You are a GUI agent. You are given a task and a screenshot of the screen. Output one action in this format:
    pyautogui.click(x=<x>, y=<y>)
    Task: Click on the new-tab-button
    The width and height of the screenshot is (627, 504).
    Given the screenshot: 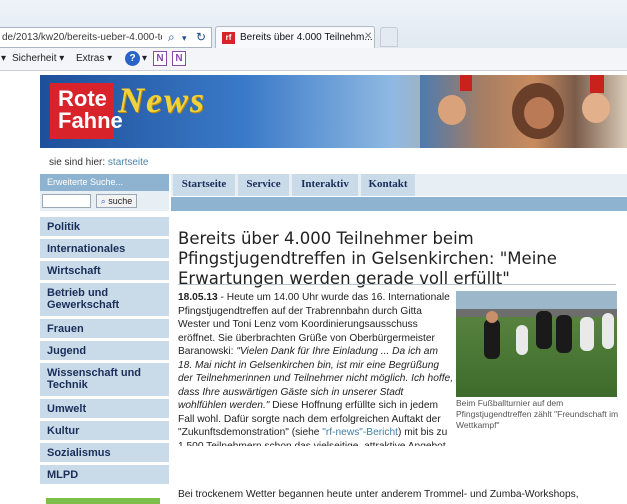 What is the action you would take?
    pyautogui.click(x=389, y=37)
    